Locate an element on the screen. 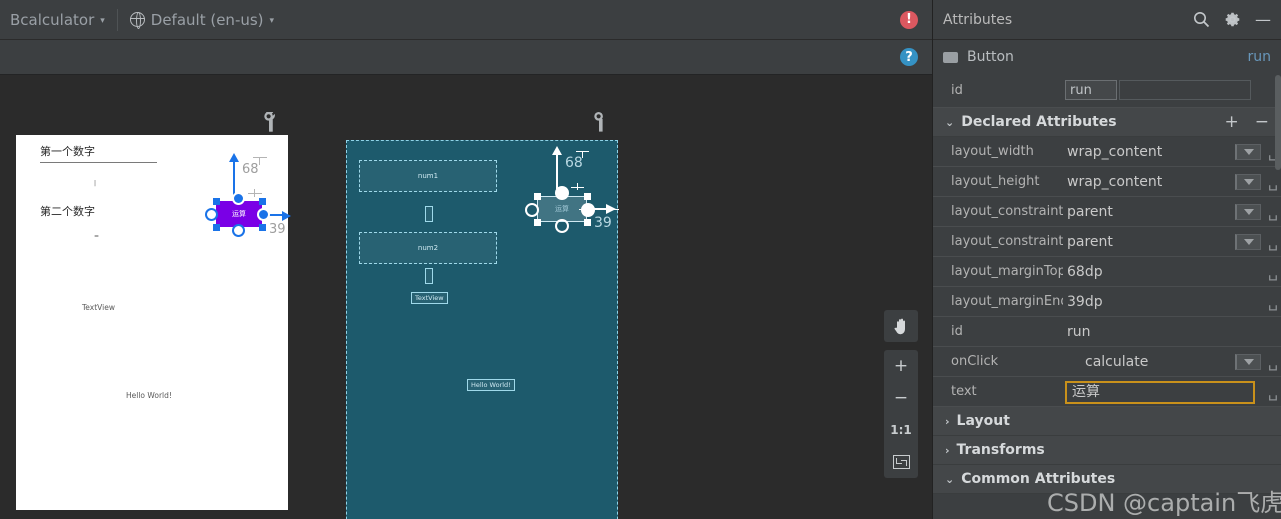 This screenshot has height=519, width=1281. globe-icon is located at coordinates (137, 20).